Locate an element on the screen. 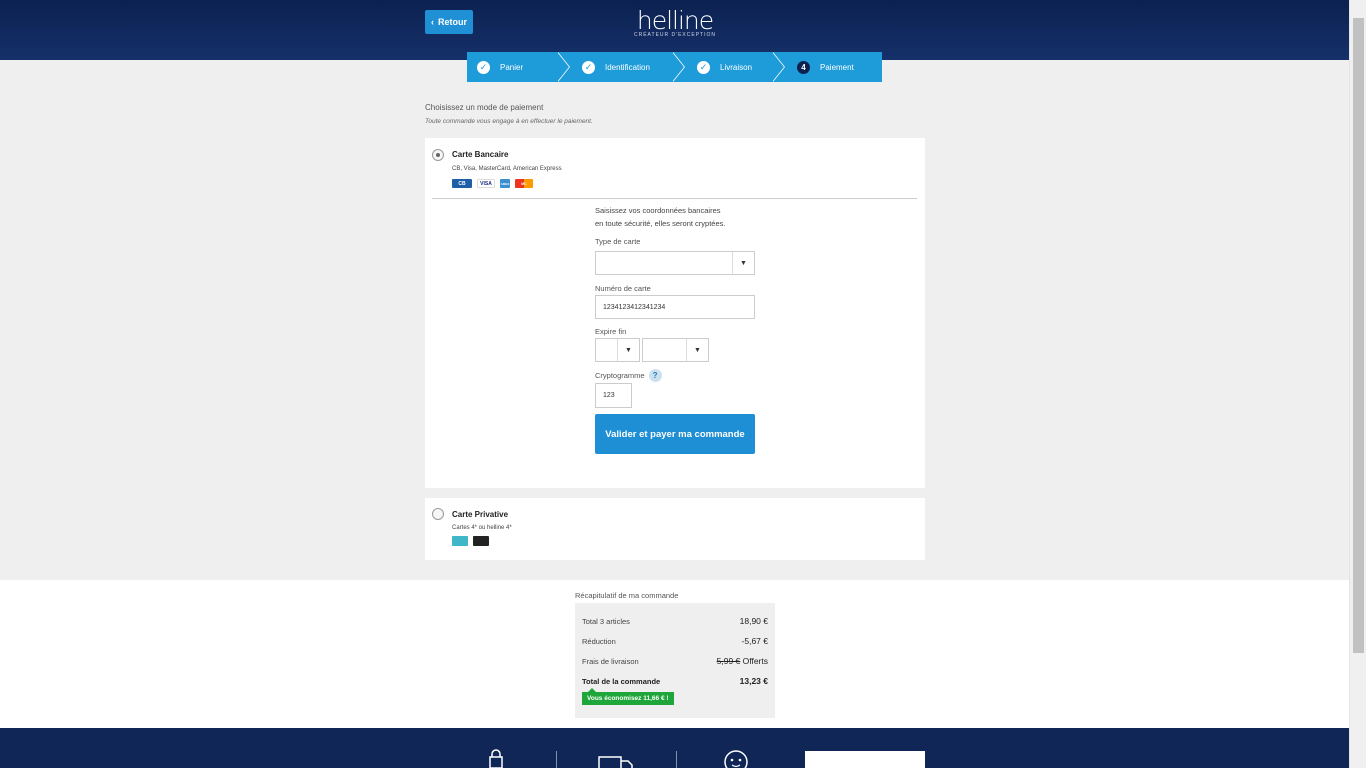 The height and width of the screenshot is (768, 1366). expiry-selects: ▼ ▼ is located at coordinates (675, 350).